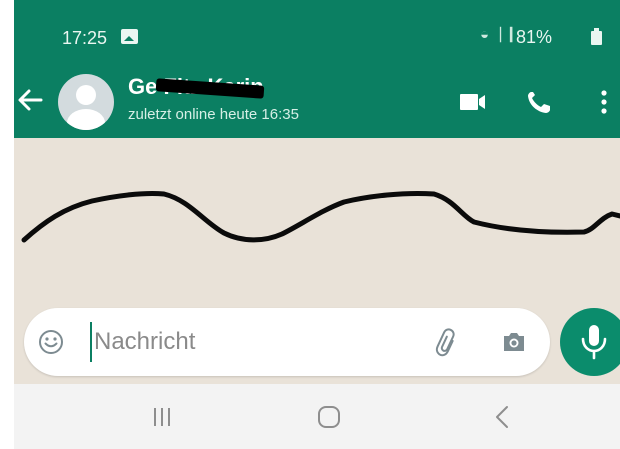 This screenshot has height=449, width=620. I want to click on battery-icon, so click(596, 36).